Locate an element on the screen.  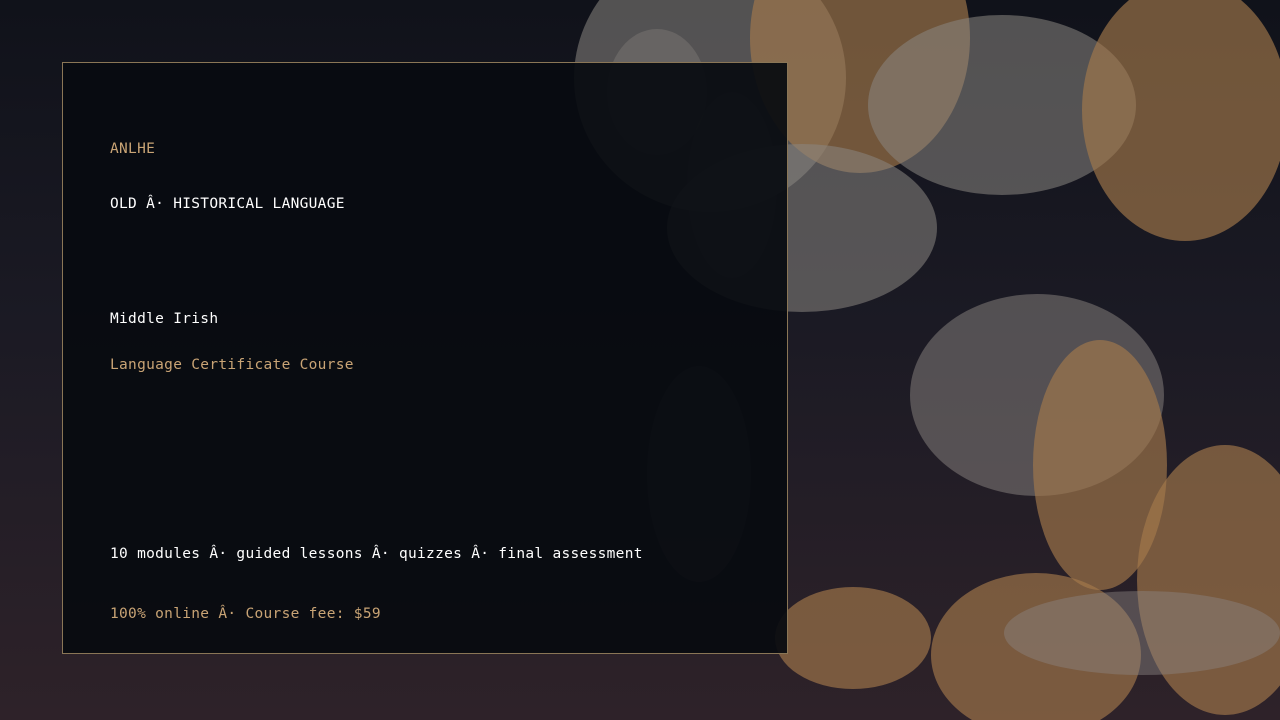
course-category: OLD Â· HISTORICAL LANGUAGE is located at coordinates (227, 204).